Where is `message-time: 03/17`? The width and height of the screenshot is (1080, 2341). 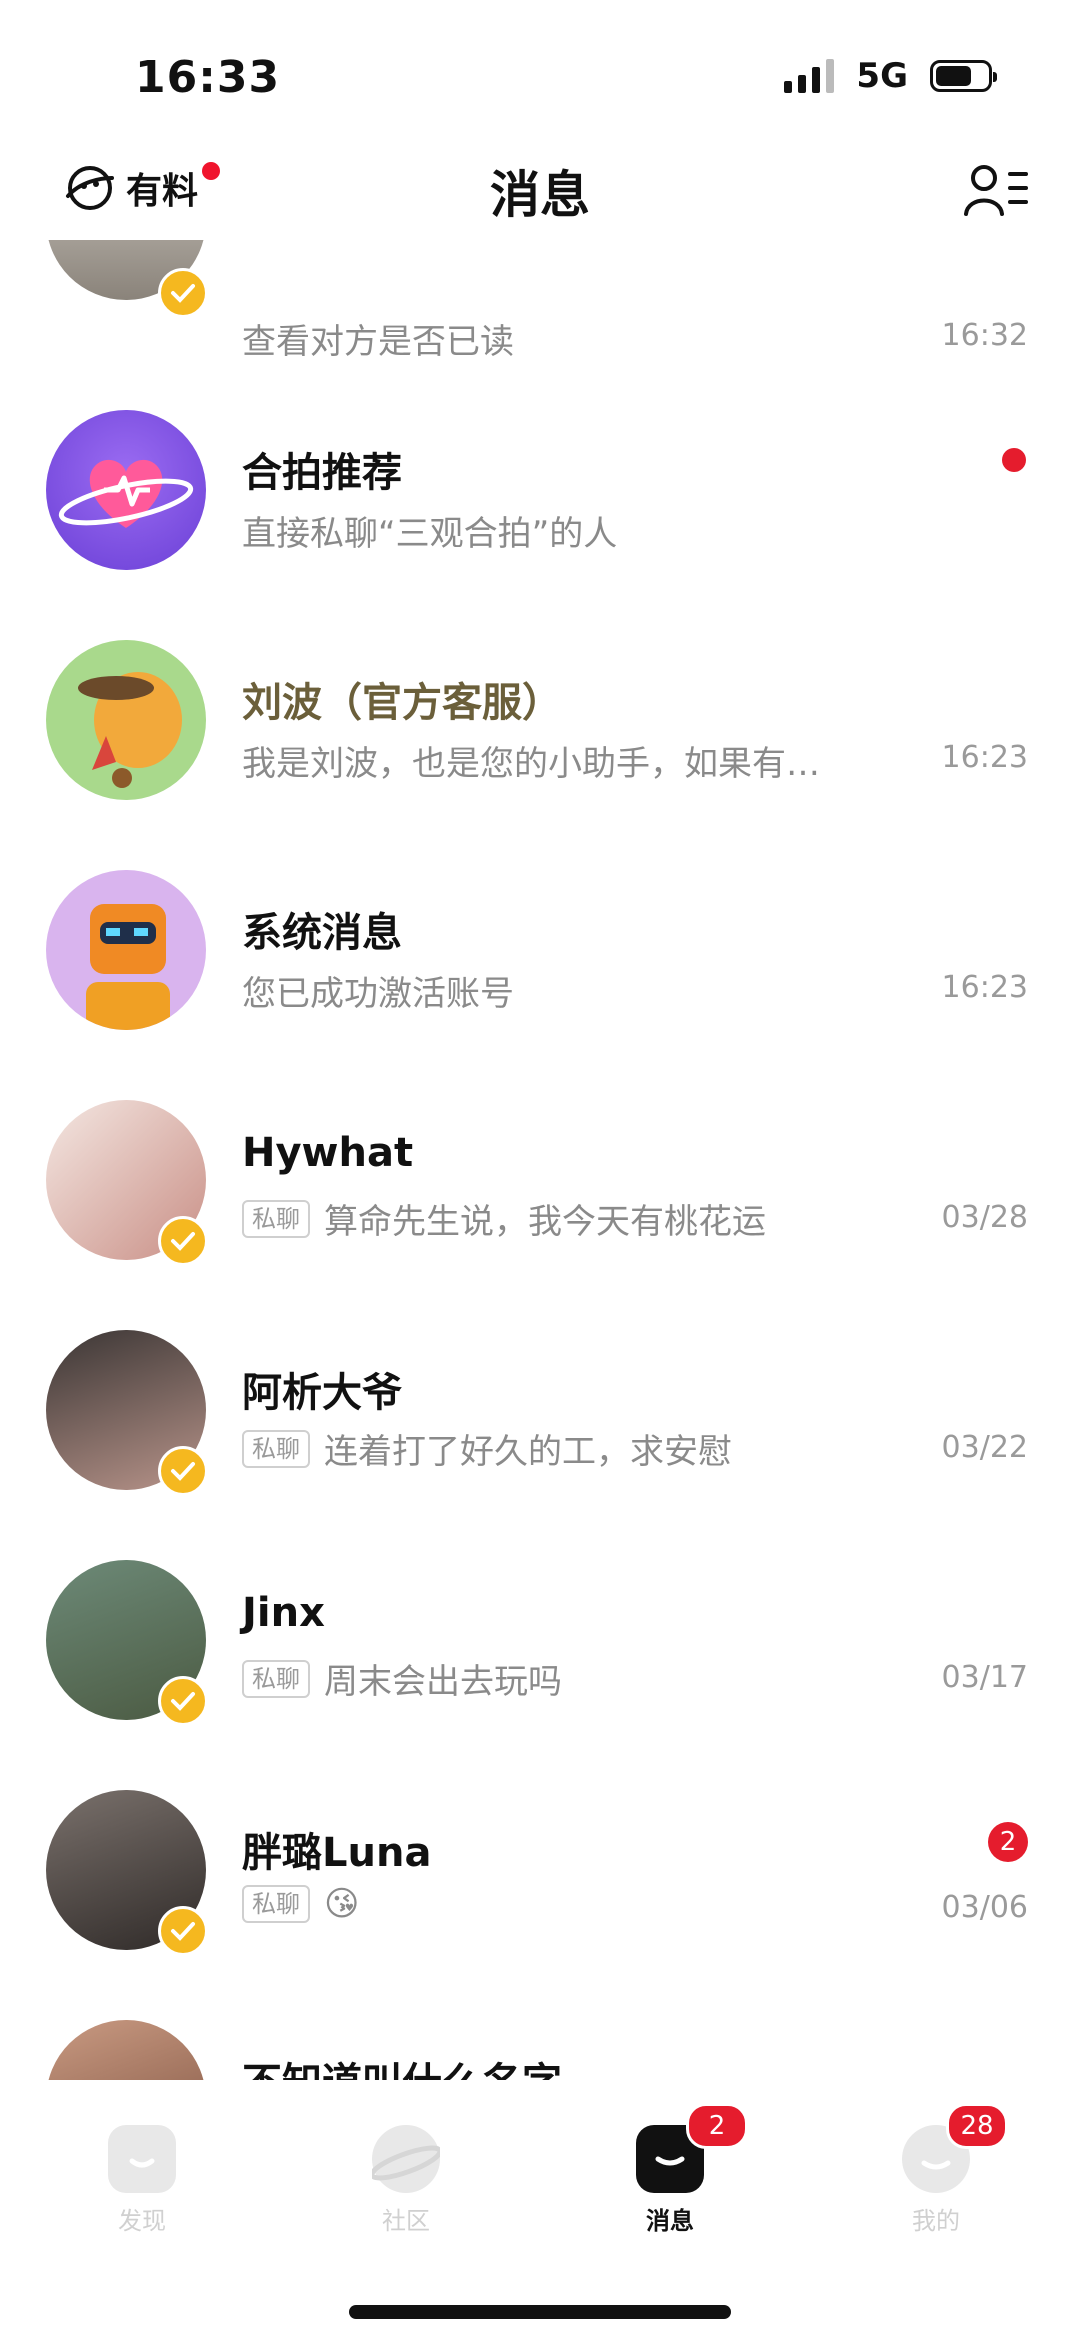
message-time: 03/17 is located at coordinates (984, 1677).